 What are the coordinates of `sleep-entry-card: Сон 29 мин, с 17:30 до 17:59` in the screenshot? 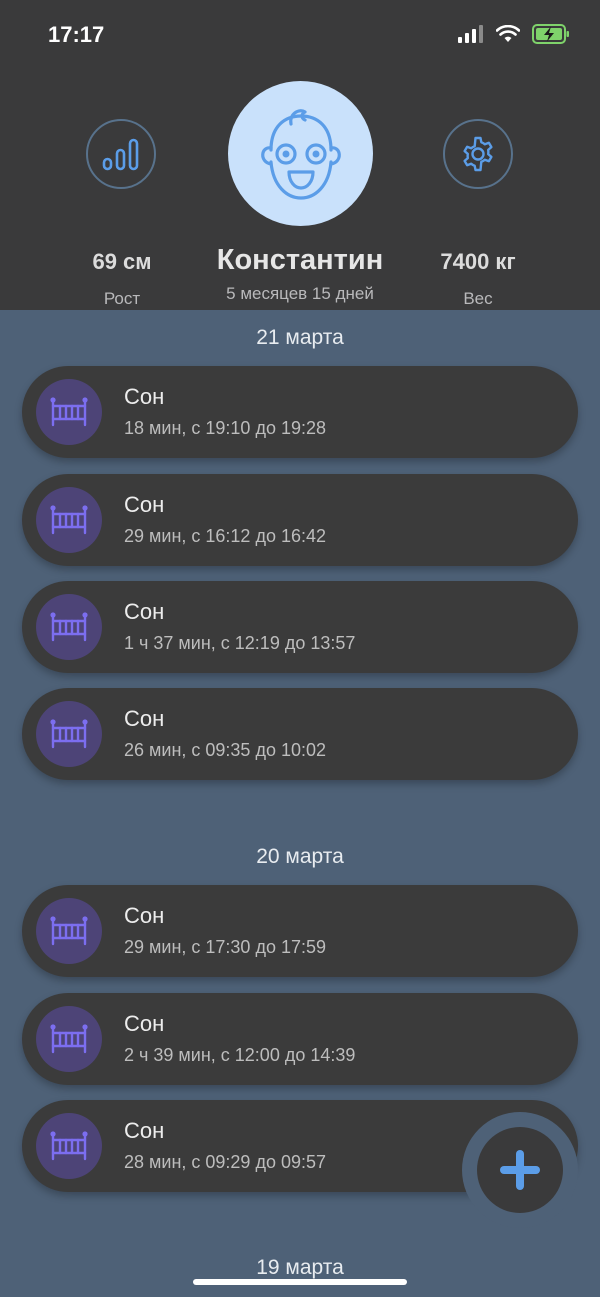 It's located at (300, 931).